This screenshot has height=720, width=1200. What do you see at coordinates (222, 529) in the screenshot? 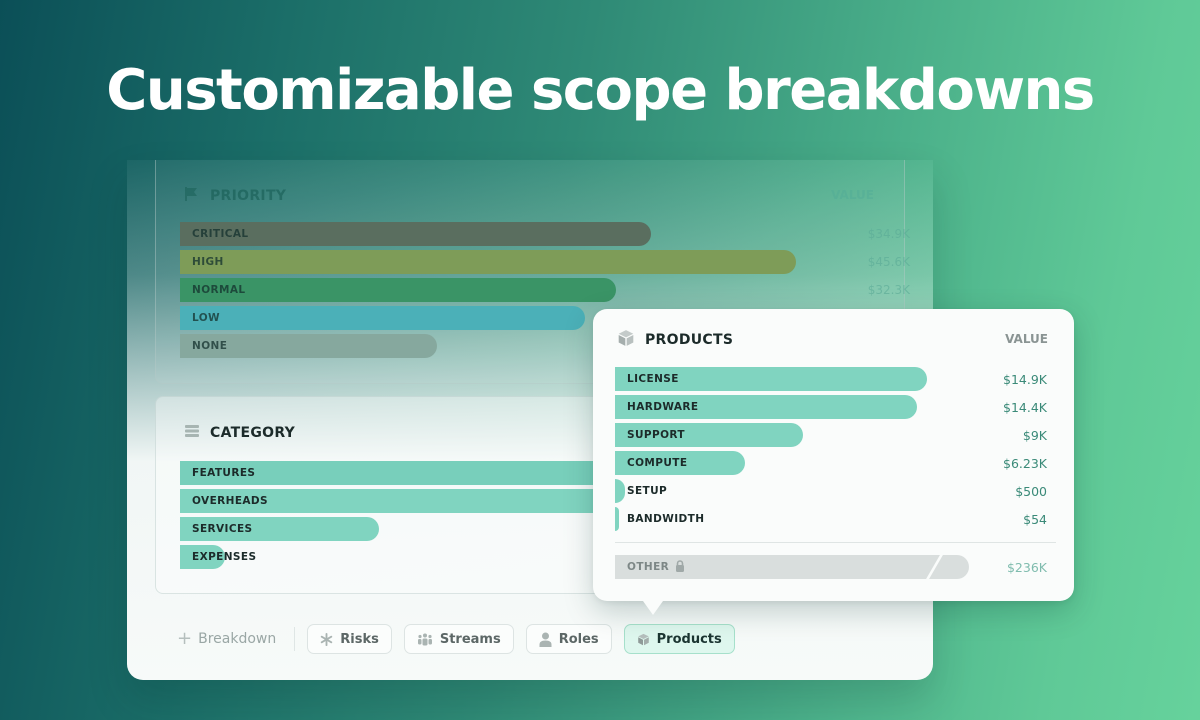
I see `bar-label: SERVICES` at bounding box center [222, 529].